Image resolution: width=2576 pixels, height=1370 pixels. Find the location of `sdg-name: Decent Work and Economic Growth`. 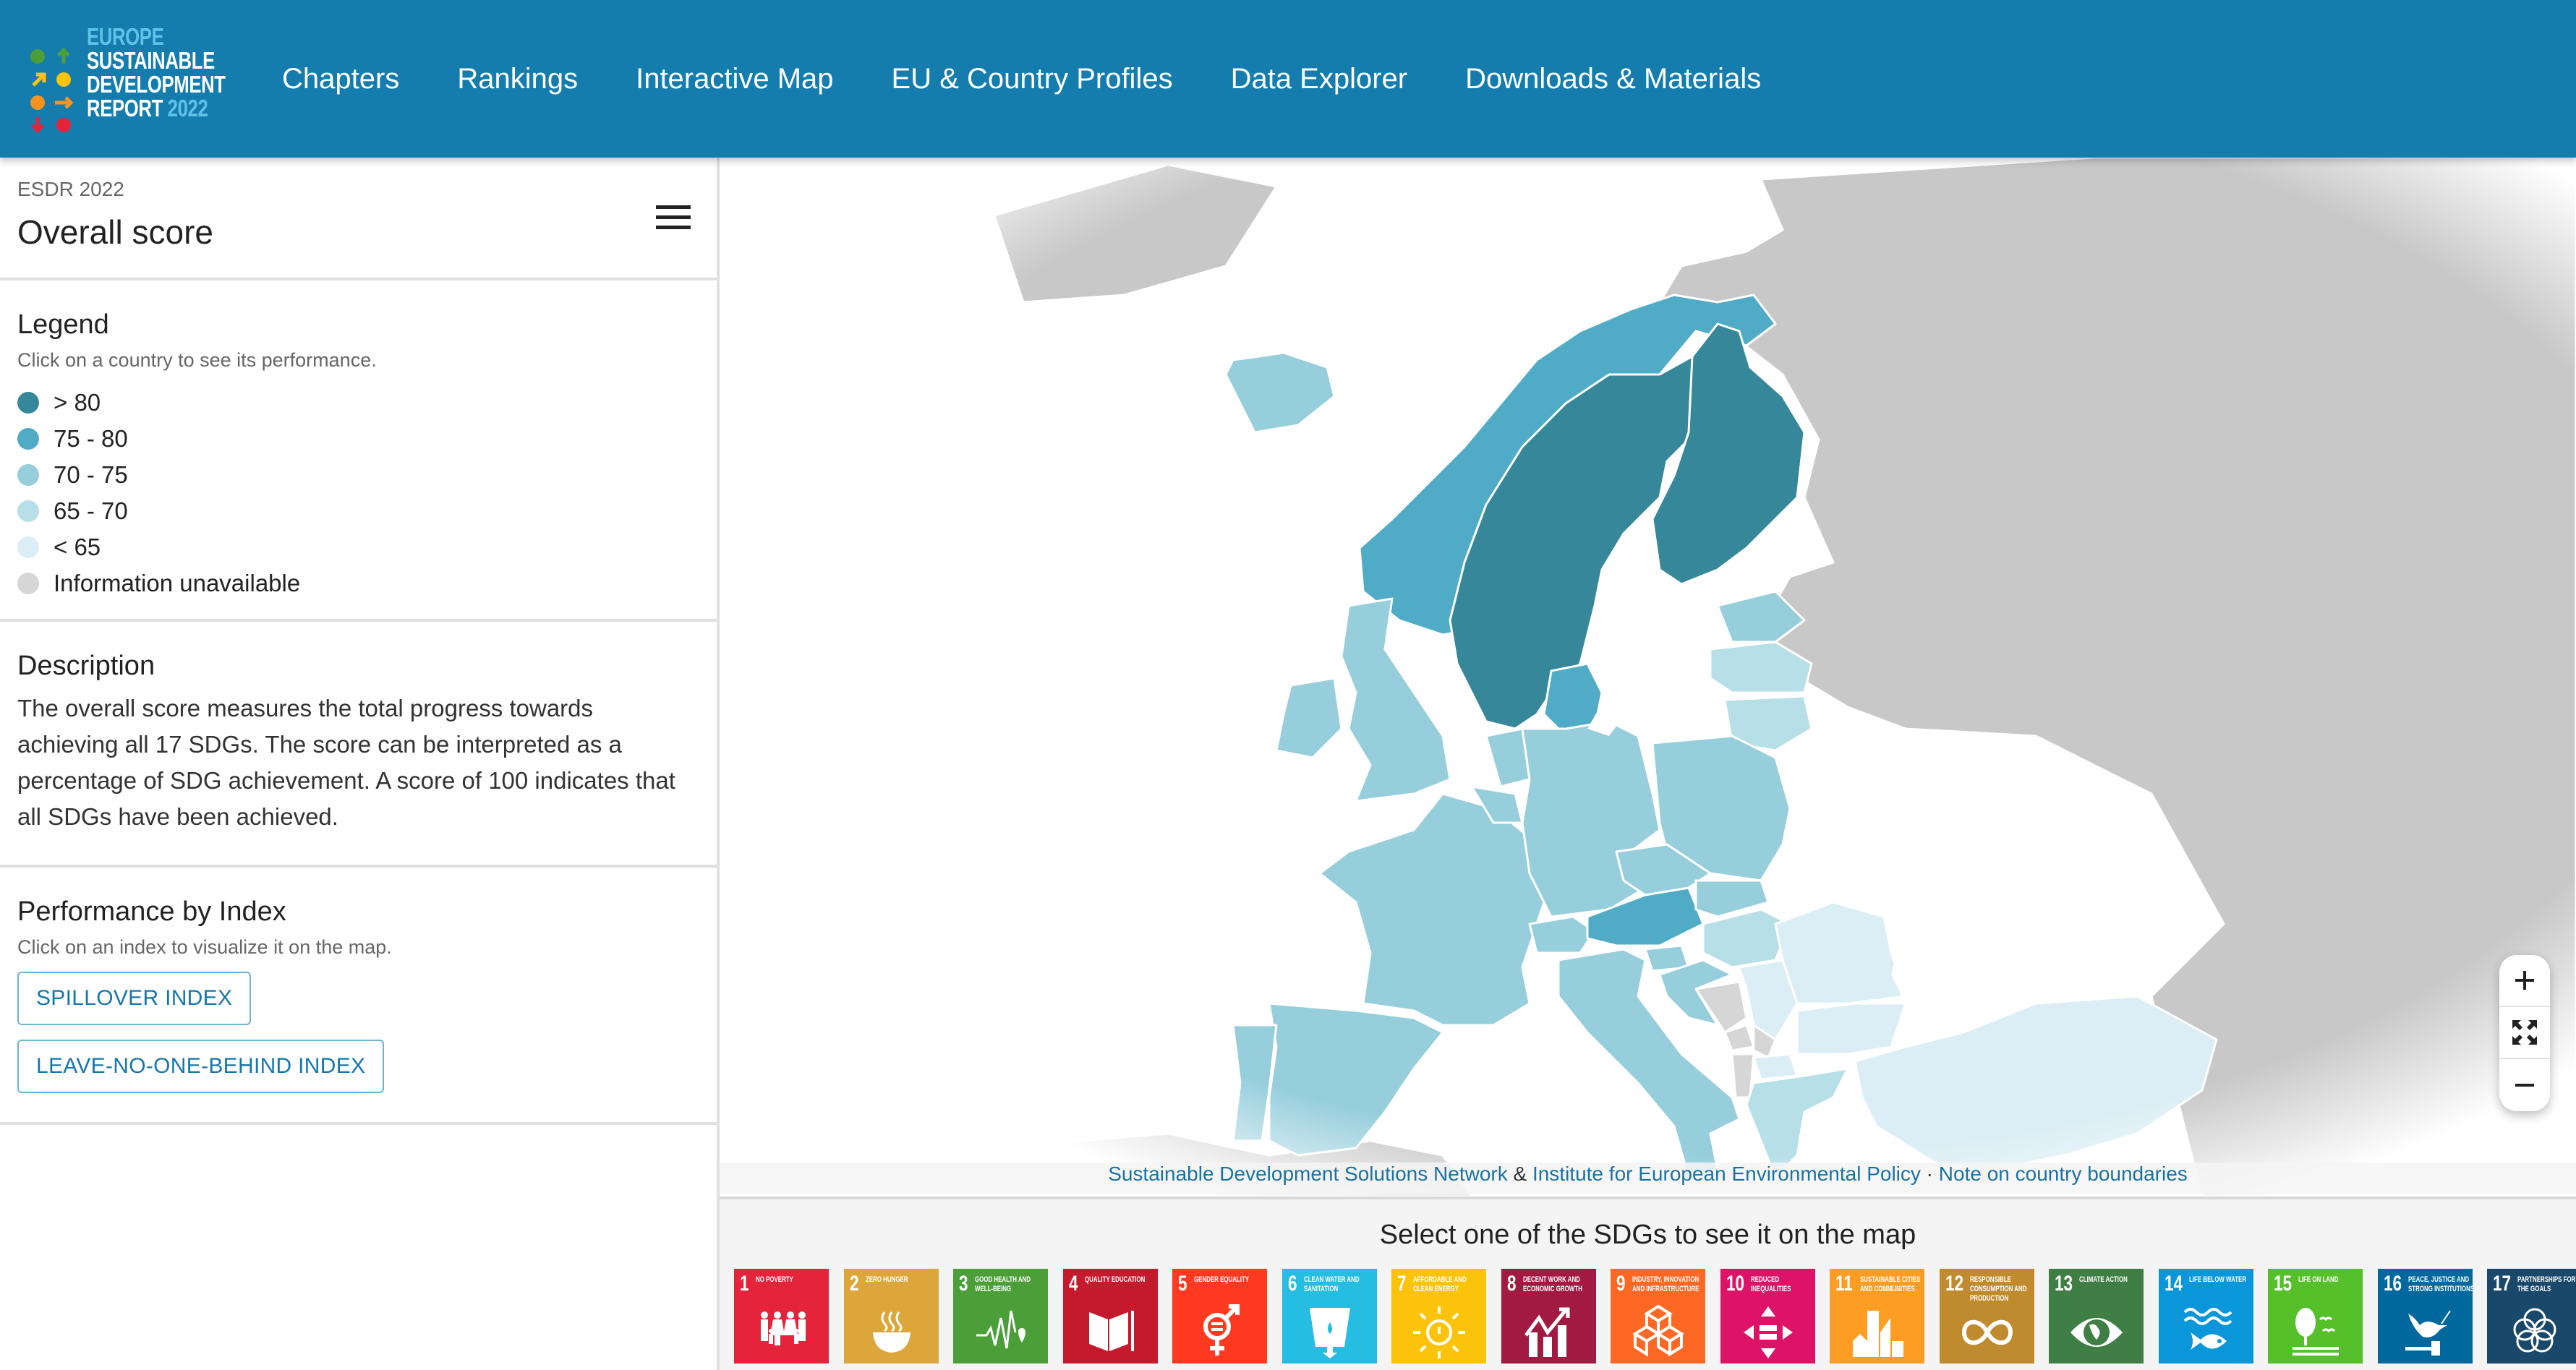

sdg-name: Decent Work and Economic Growth is located at coordinates (1552, 1284).